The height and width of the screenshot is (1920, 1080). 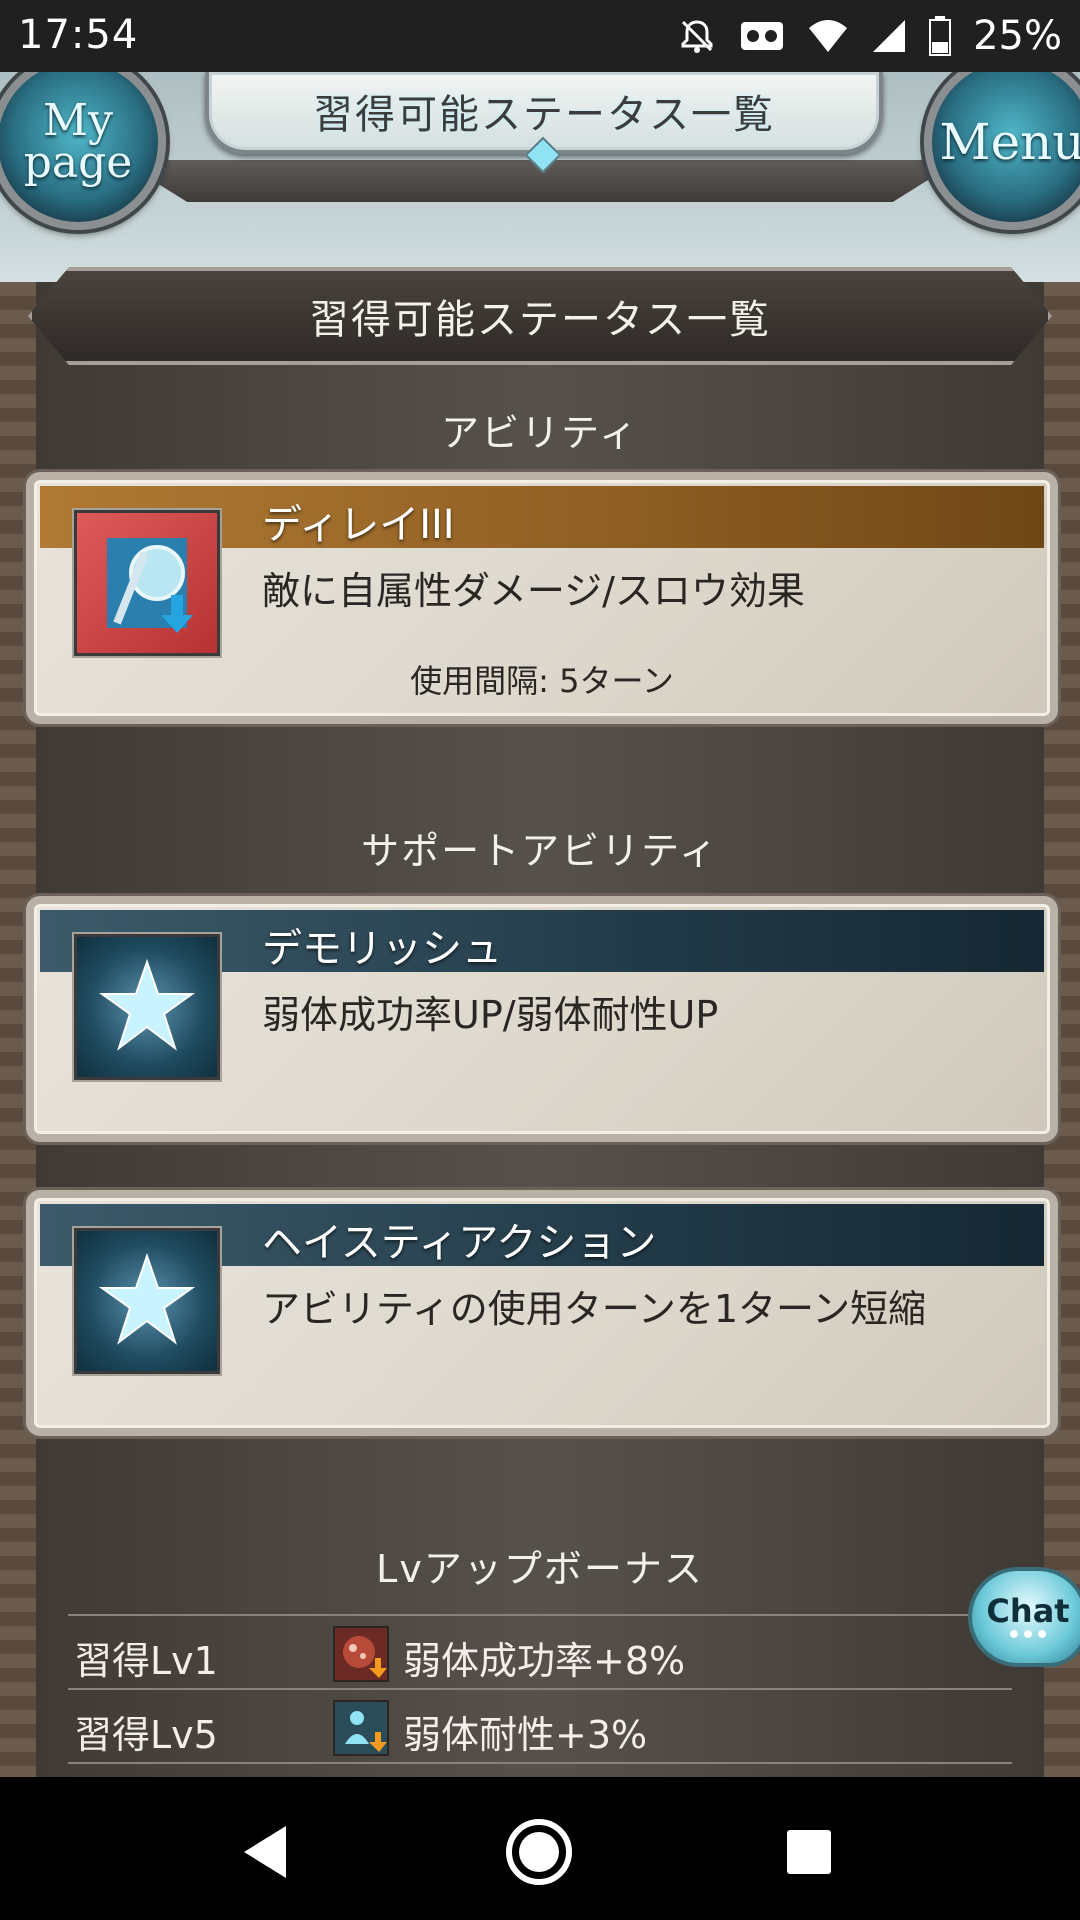 What do you see at coordinates (490, 1015) in the screenshot?
I see `support-ability-description: 弱体成功率UP/弱体耐性UP` at bounding box center [490, 1015].